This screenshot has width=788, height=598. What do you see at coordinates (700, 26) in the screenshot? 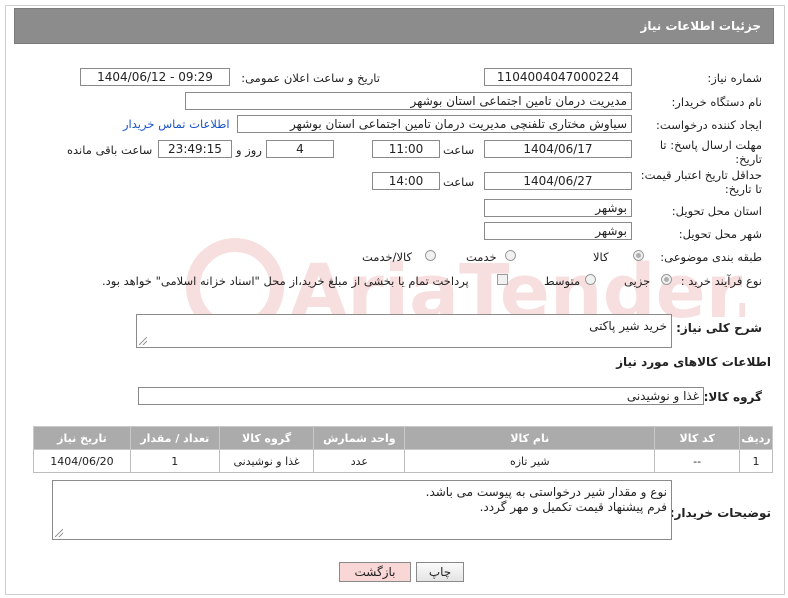
I see `page-title: جزئیات اطلاعات نیاز` at bounding box center [700, 26].